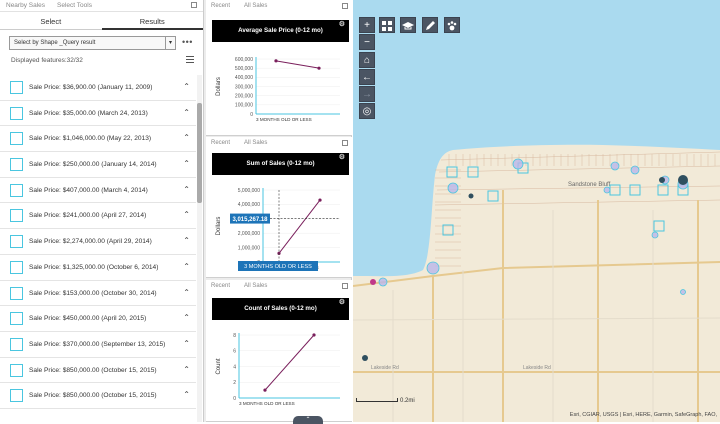 The width and height of the screenshot is (720, 424). What do you see at coordinates (187, 42) in the screenshot?
I see `more-options-icon: •••` at bounding box center [187, 42].